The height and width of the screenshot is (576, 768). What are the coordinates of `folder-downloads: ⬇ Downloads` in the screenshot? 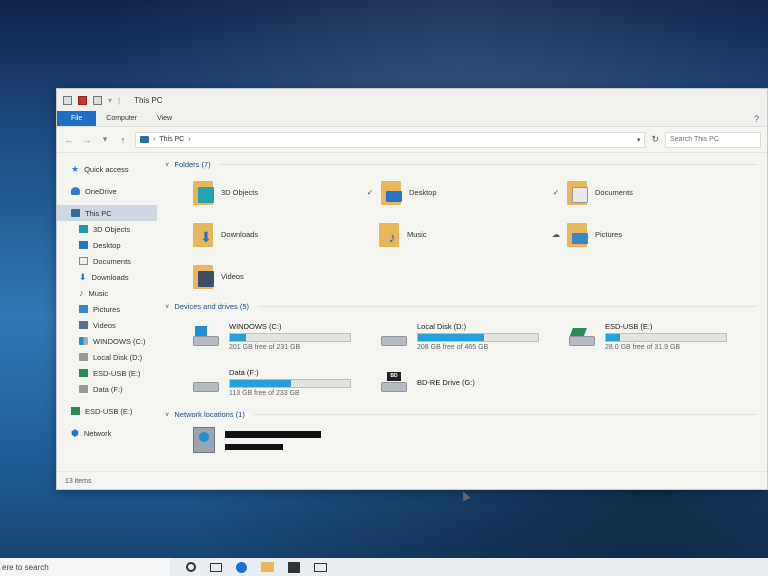 It's located at (286, 234).